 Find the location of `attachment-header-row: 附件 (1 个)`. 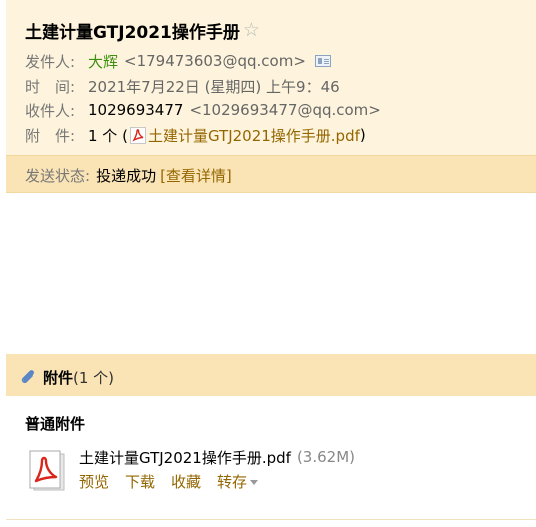

attachment-header-row: 附件 (1 个) is located at coordinates (66, 377).